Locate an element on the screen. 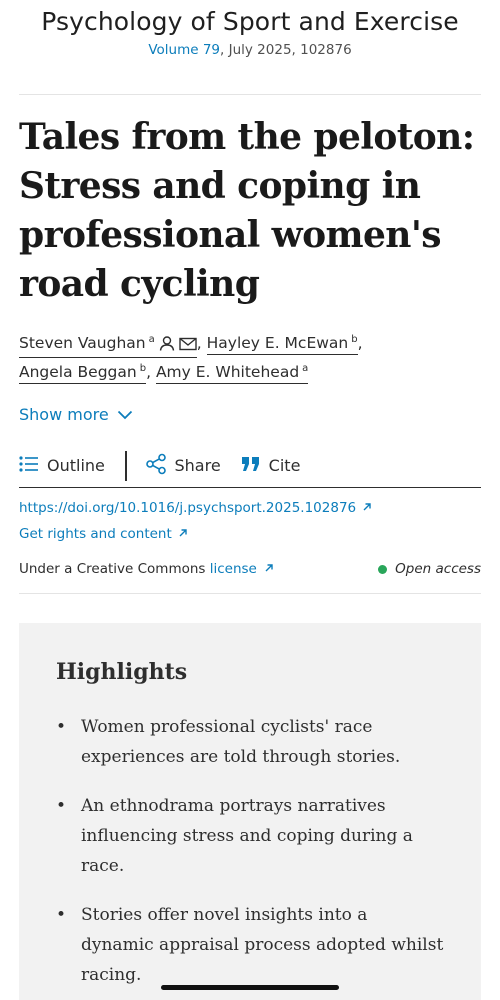 The image size is (500, 1000). share-button: Share is located at coordinates (183, 466).